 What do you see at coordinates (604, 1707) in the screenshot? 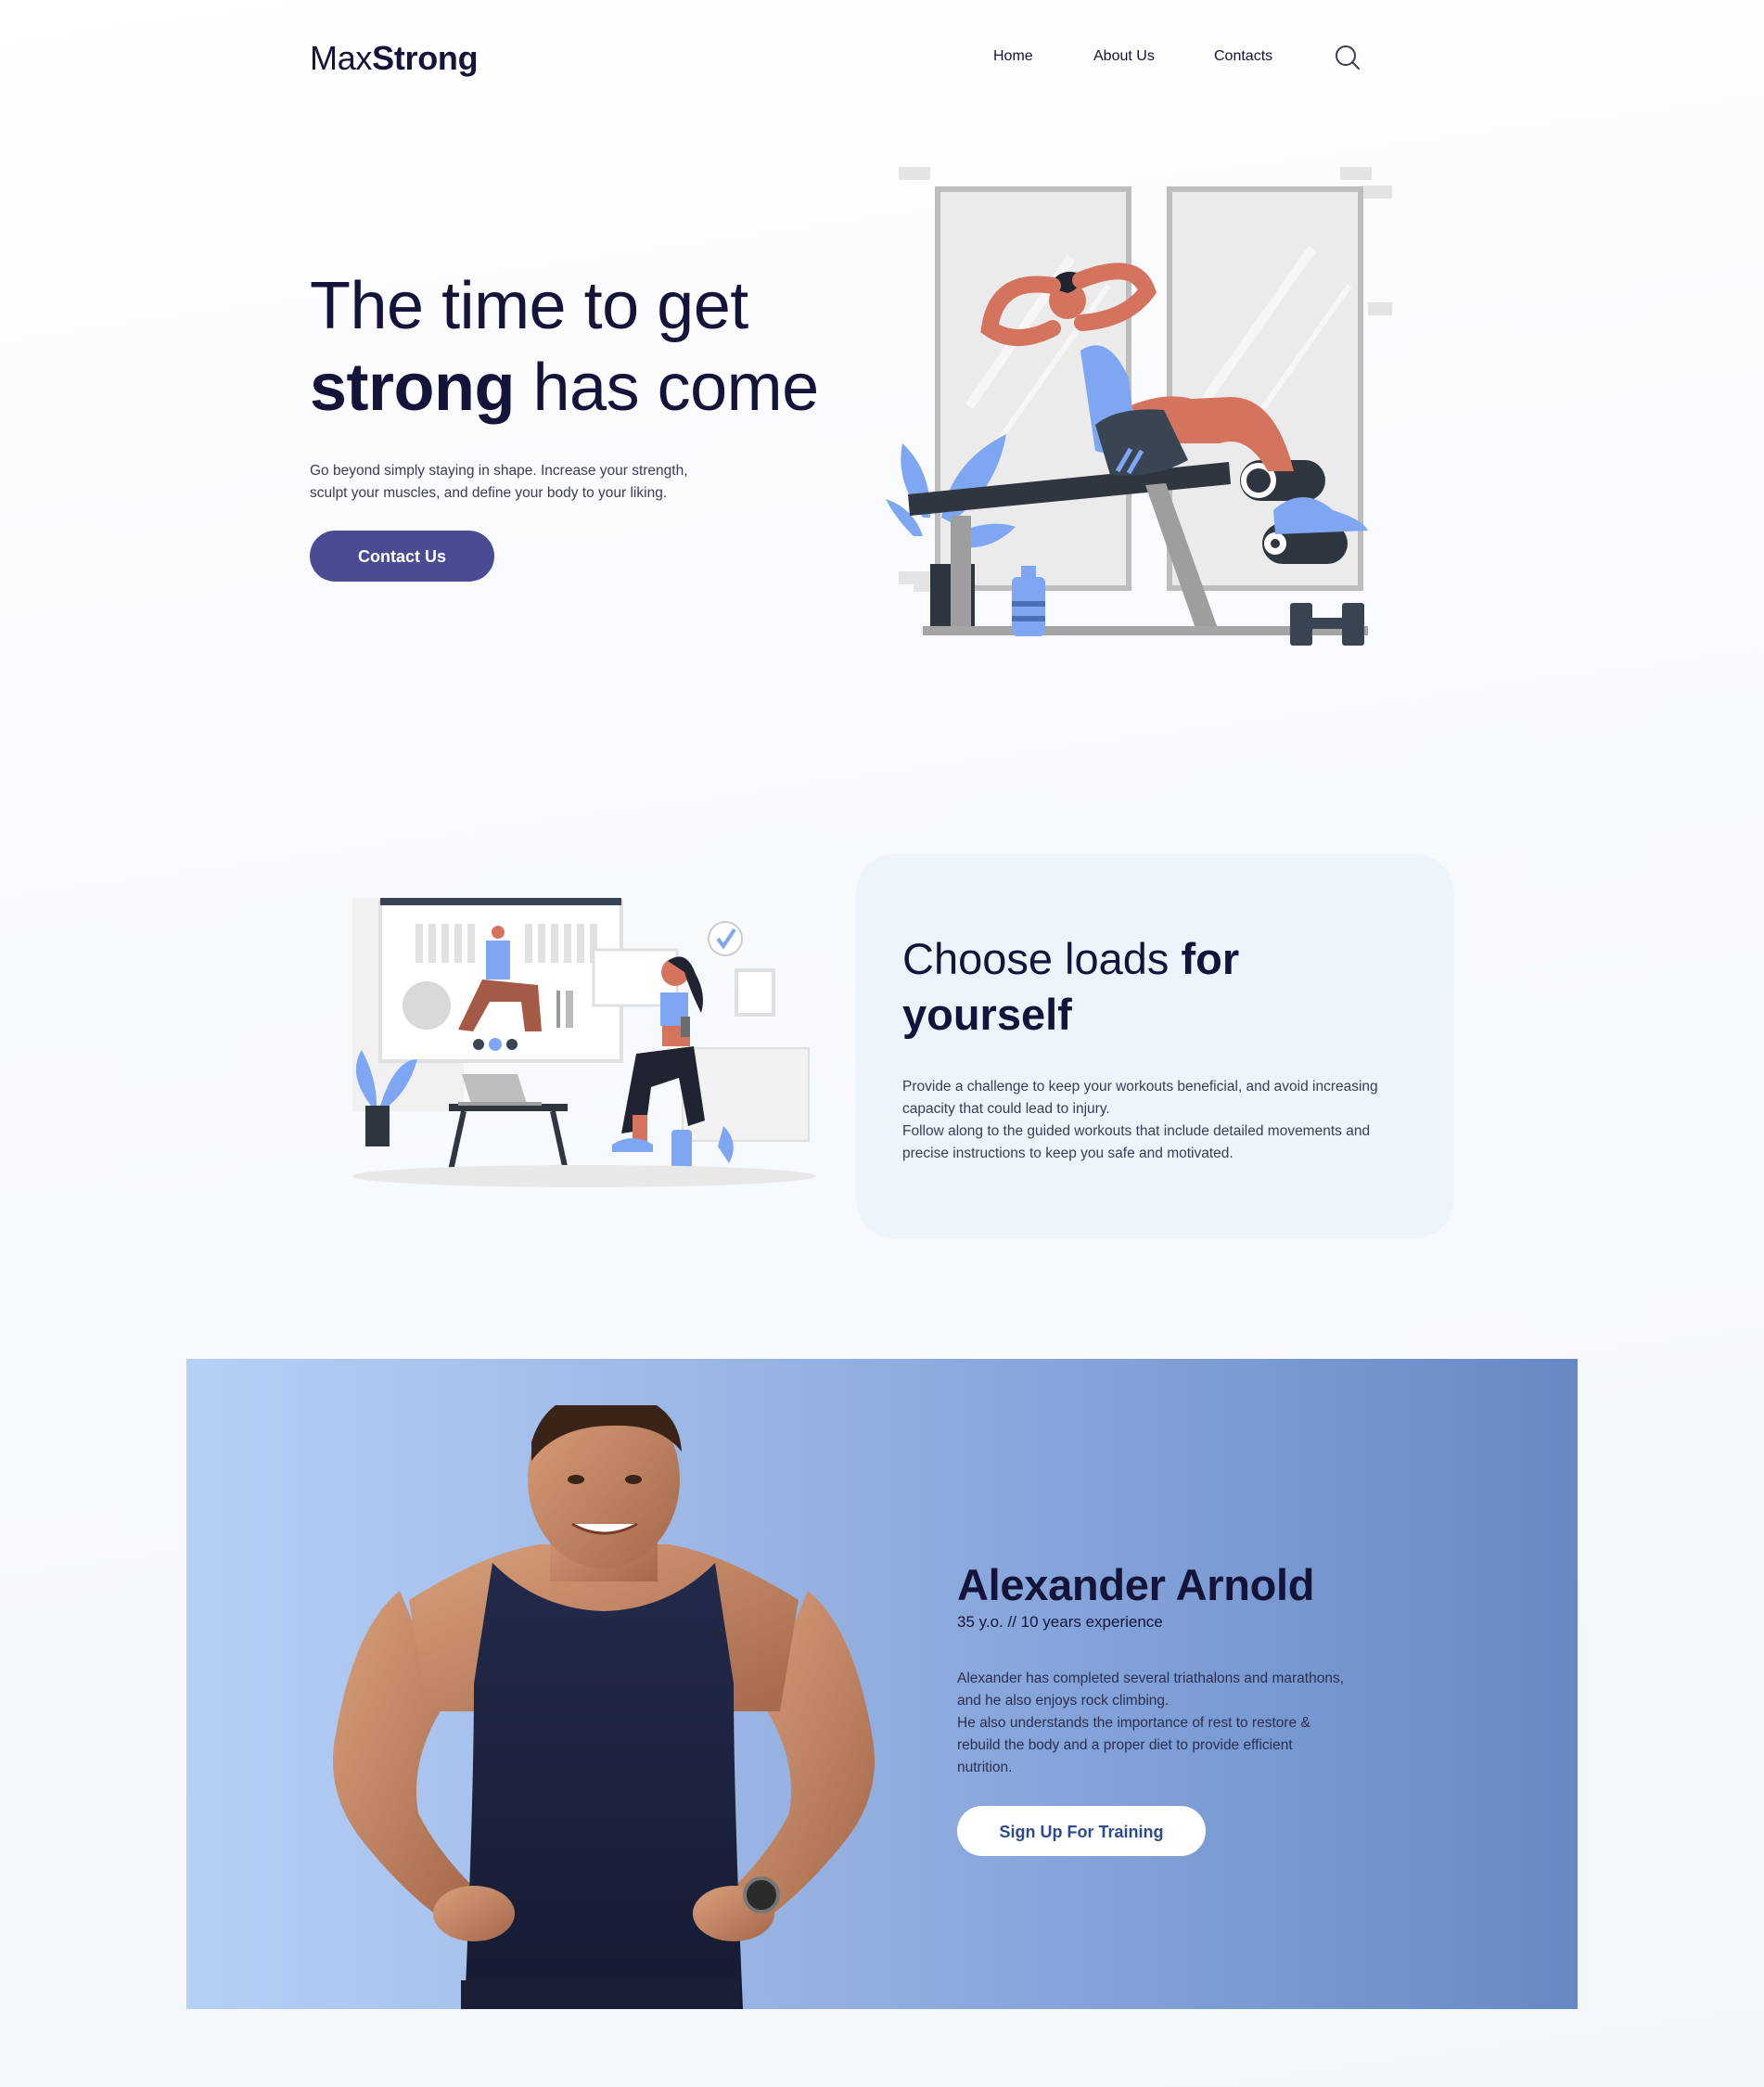
I see `trainer-portrait-photo` at bounding box center [604, 1707].